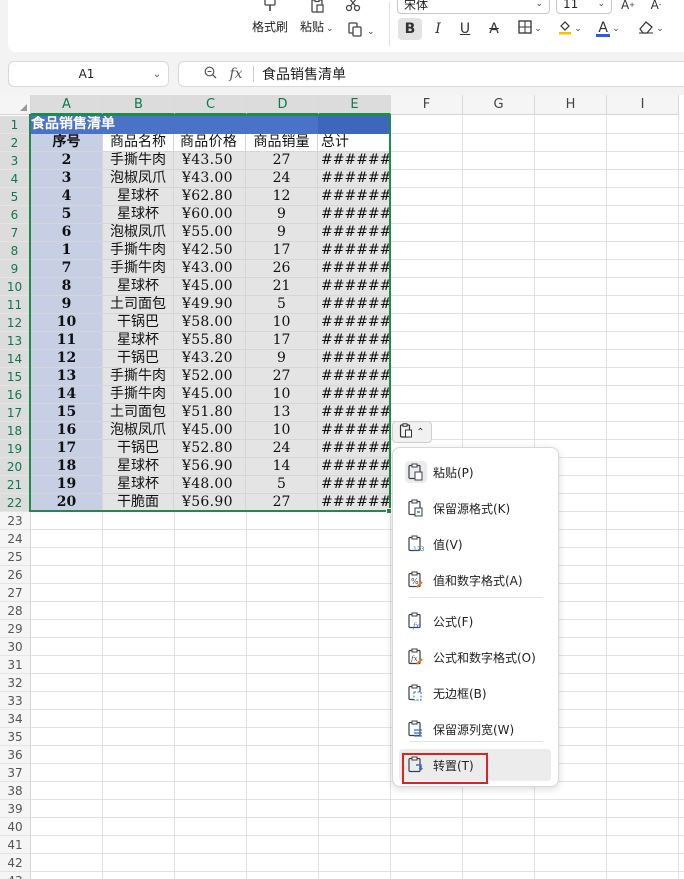 The image size is (684, 879). What do you see at coordinates (15, 197) in the screenshot?
I see `row-header-5: 5` at bounding box center [15, 197].